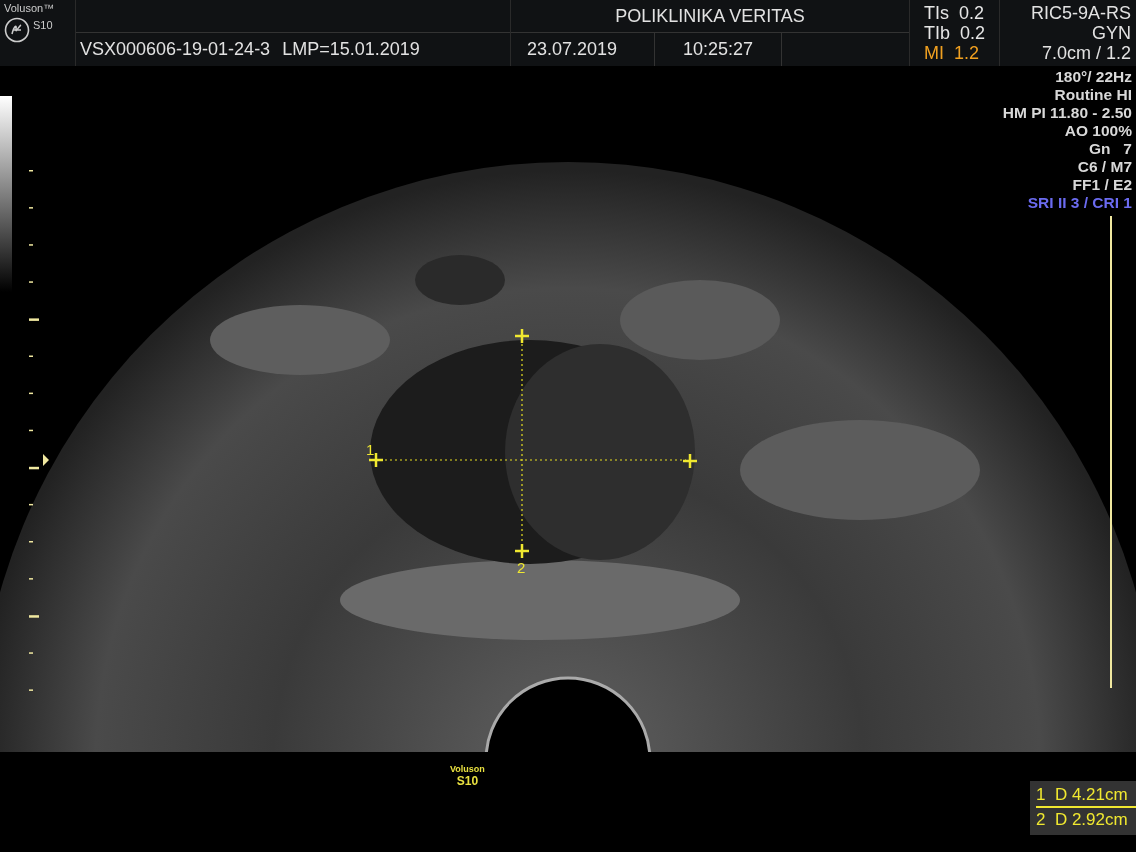 This screenshot has height=852, width=1136. I want to click on exam-time: 10:25:27, so click(718, 49).